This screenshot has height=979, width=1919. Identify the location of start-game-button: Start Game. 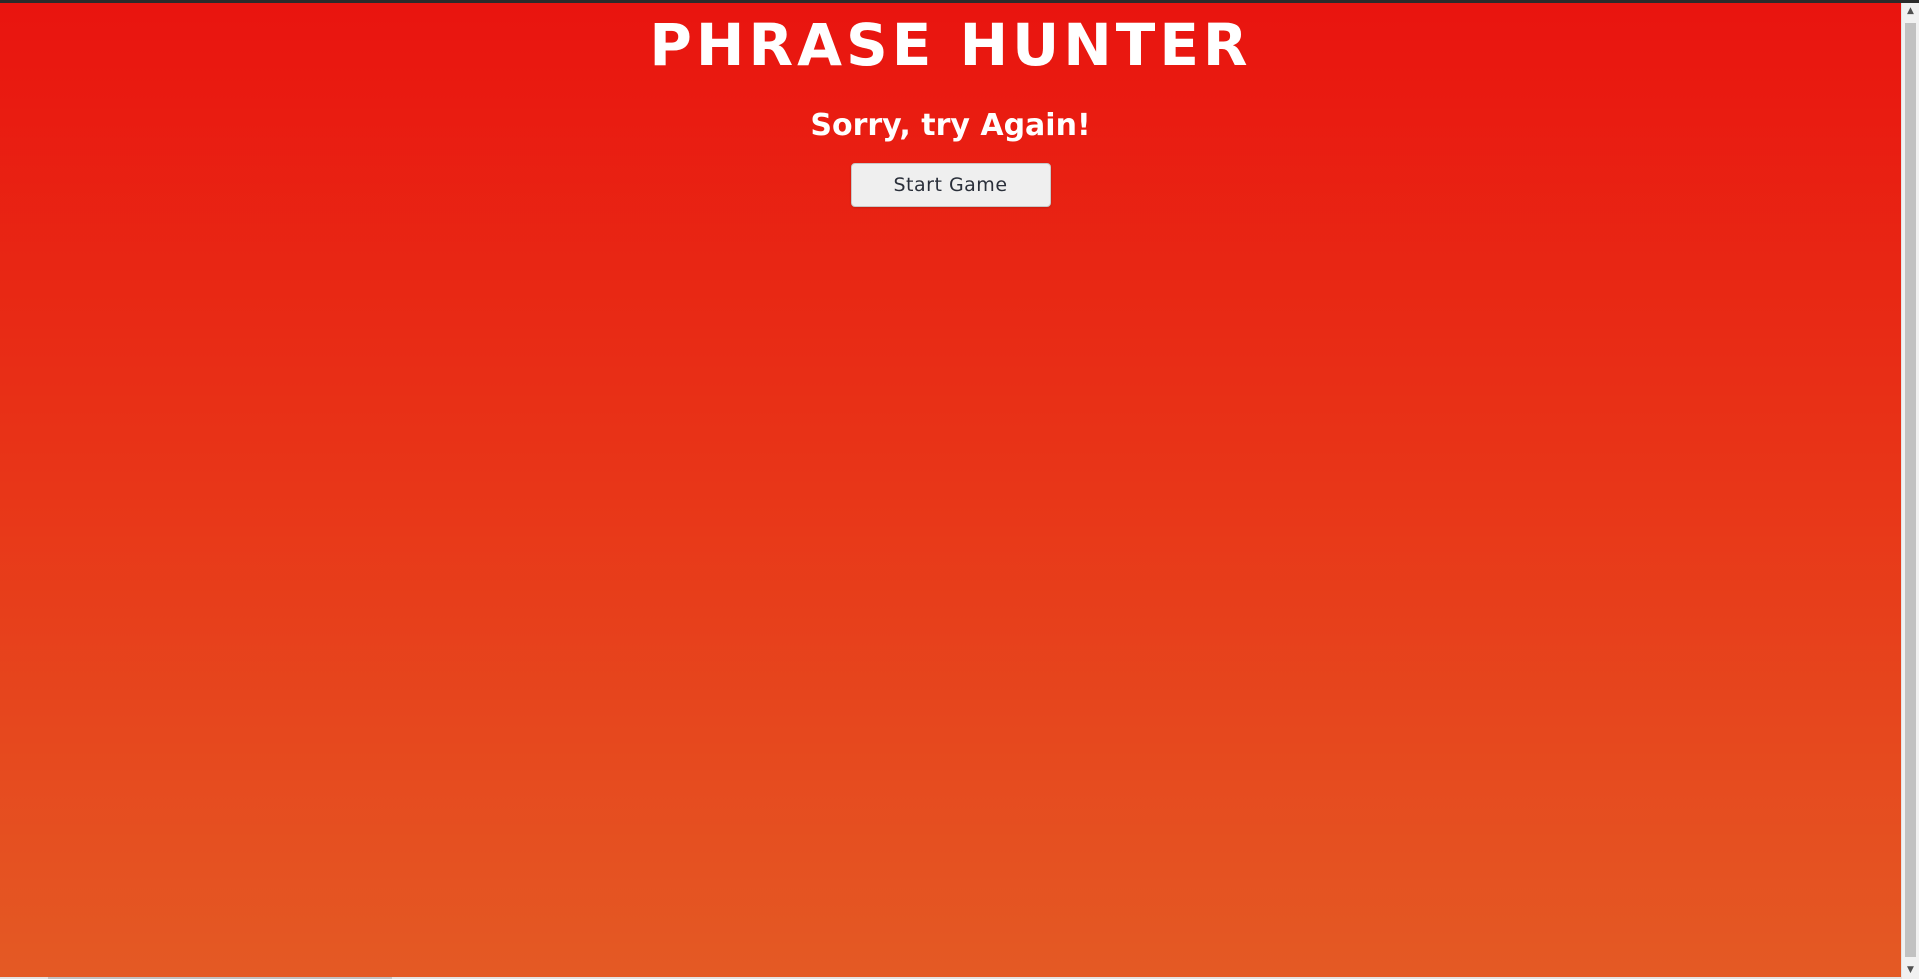
(950, 185).